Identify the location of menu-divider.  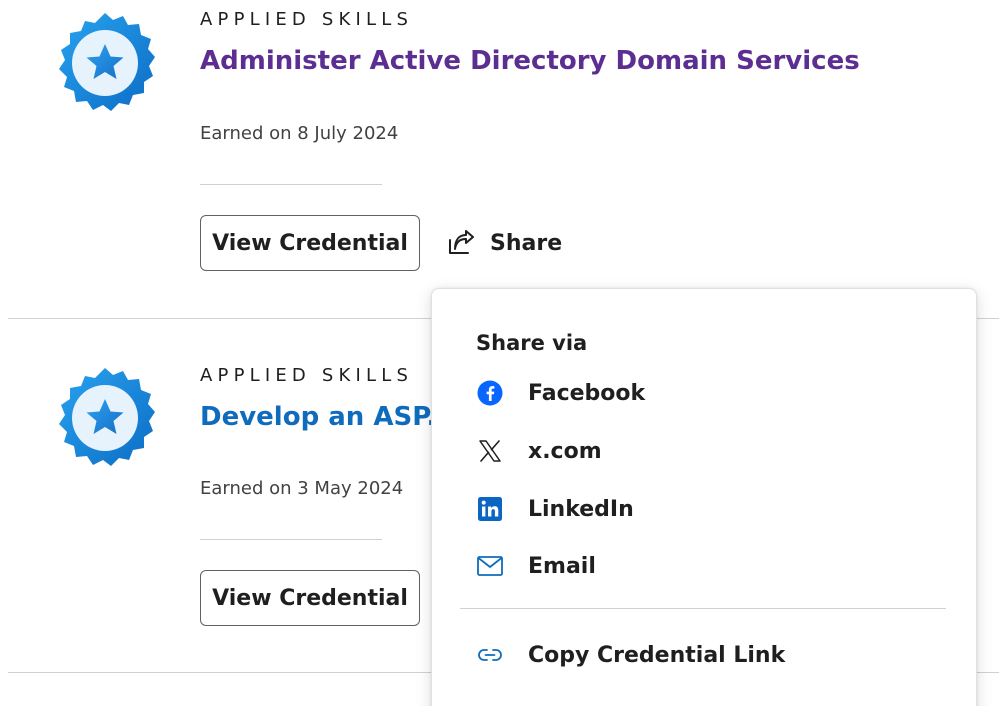
(703, 608).